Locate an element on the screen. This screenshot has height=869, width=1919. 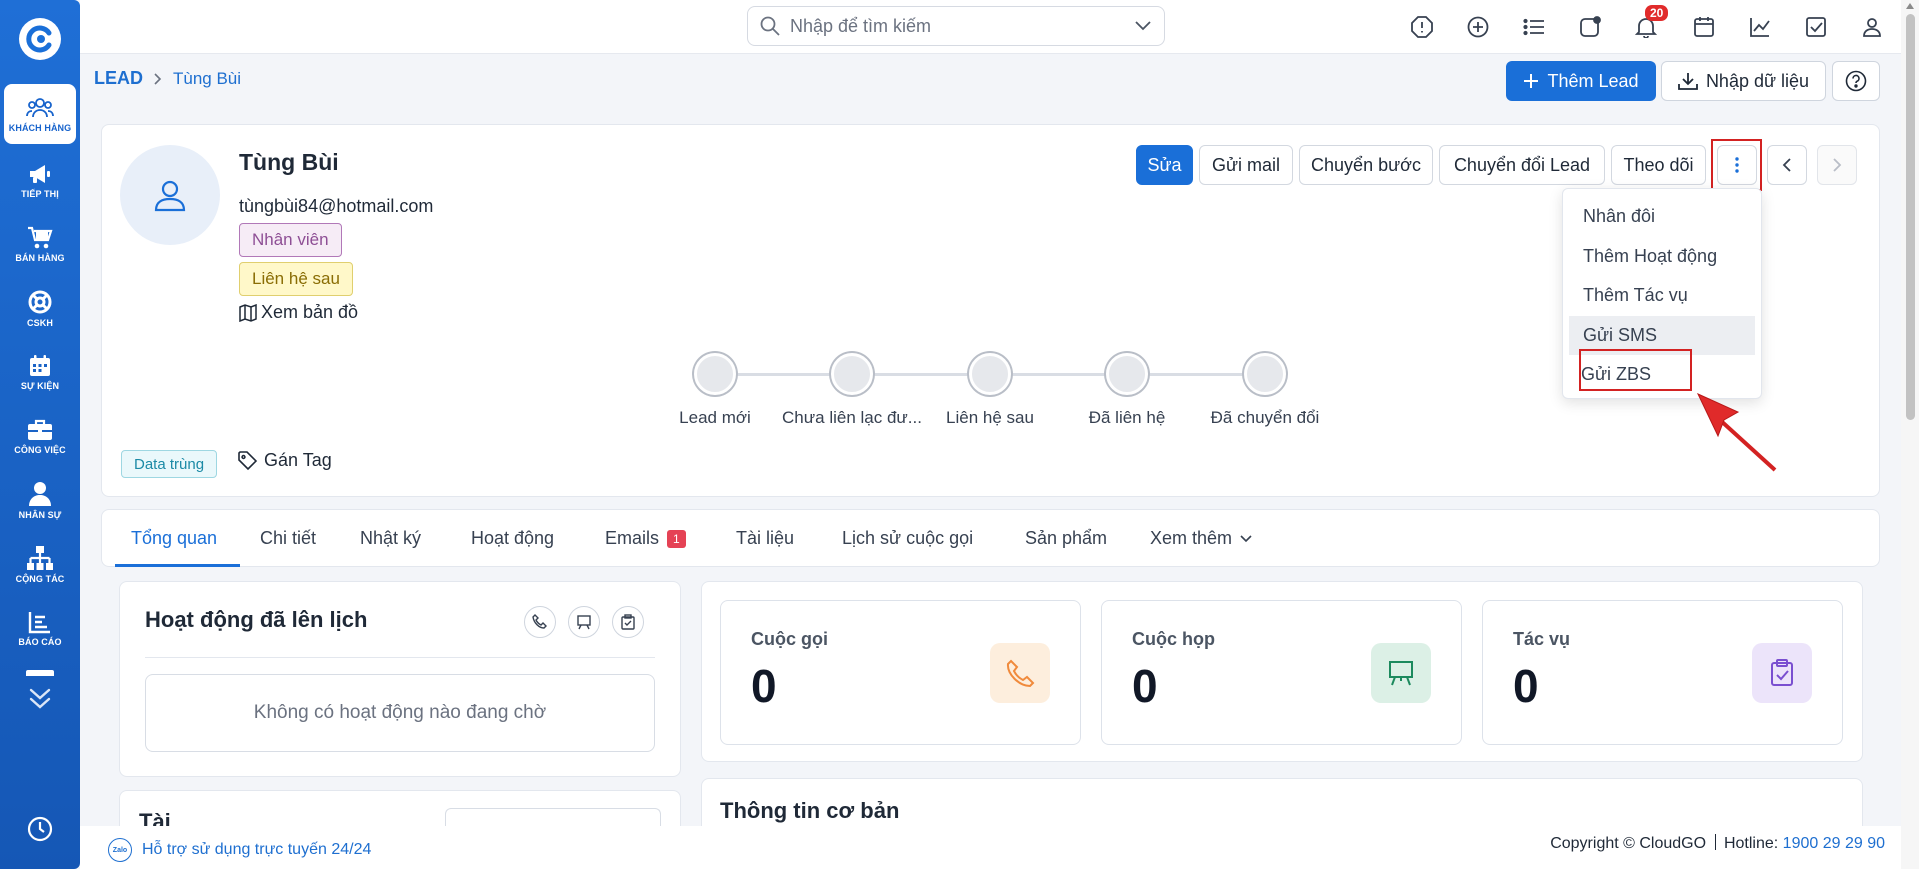
alert-icon is located at coordinates (1422, 27).